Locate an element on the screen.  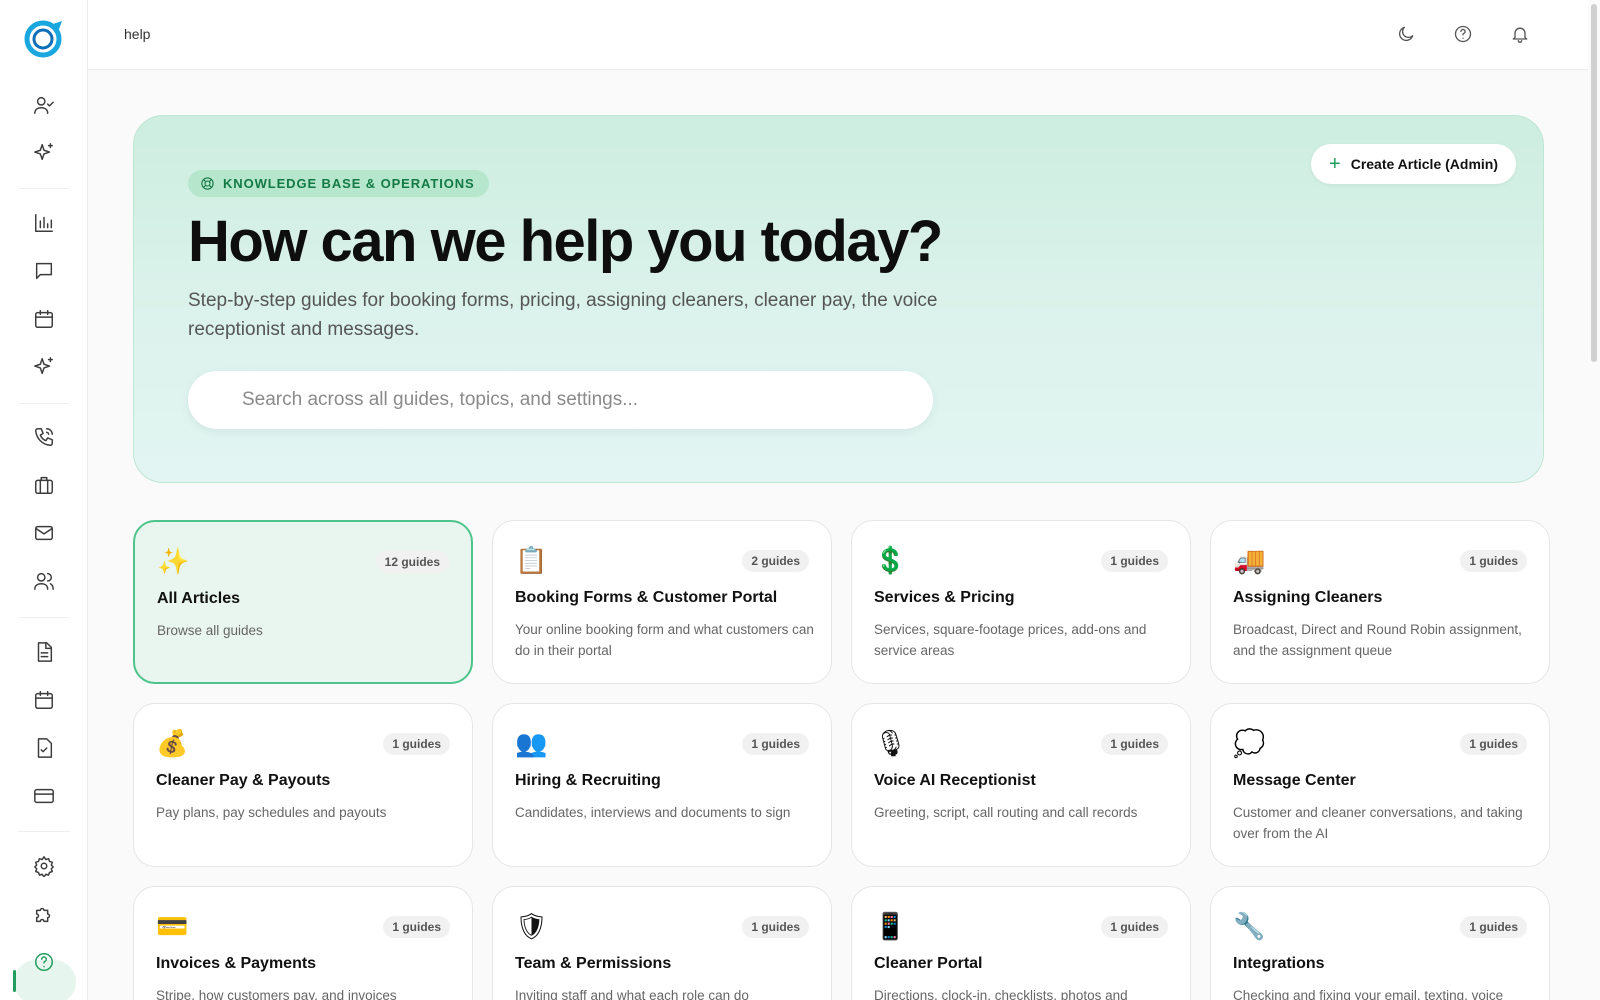
credit-card-icon is located at coordinates (44, 796).